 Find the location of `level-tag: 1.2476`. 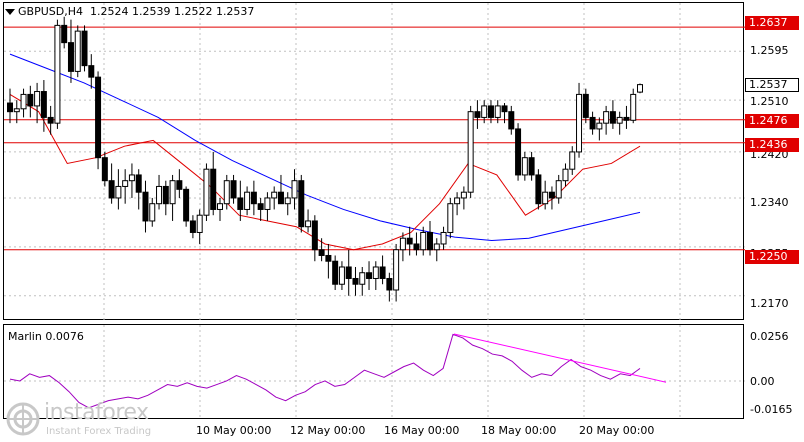

level-tag: 1.2476 is located at coordinates (772, 121).